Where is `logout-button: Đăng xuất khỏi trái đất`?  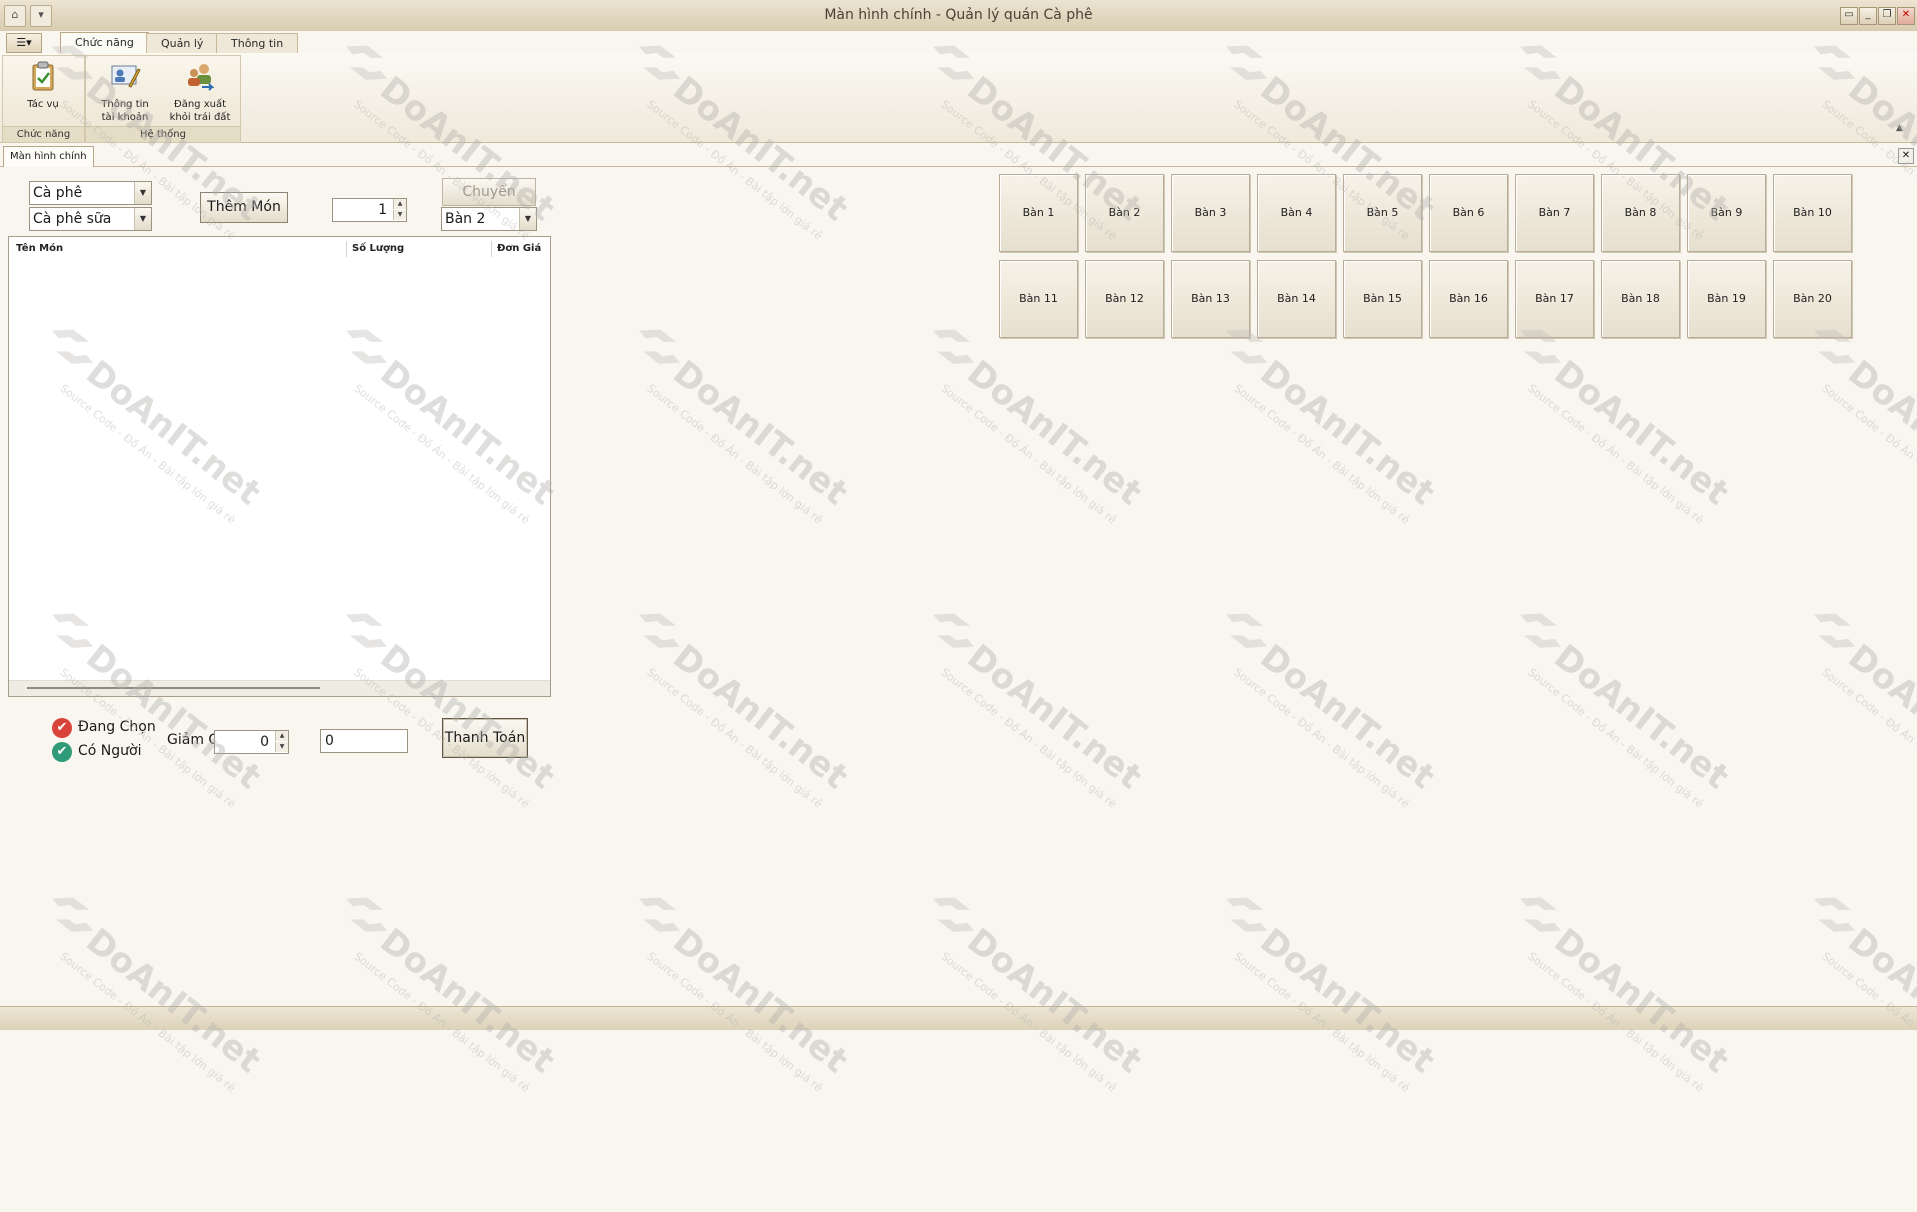
logout-button: Đăng xuất khỏi trái đất is located at coordinates (200, 92).